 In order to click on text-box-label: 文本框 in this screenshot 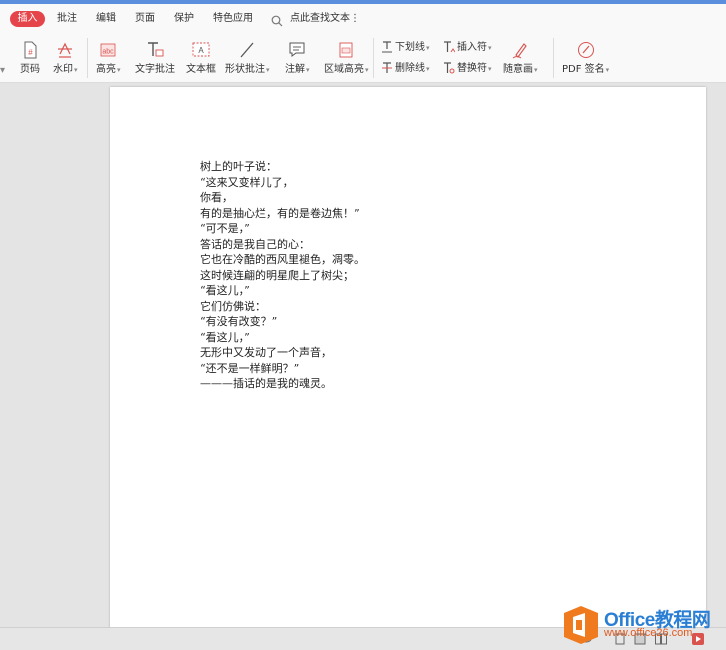, I will do `click(201, 69)`.